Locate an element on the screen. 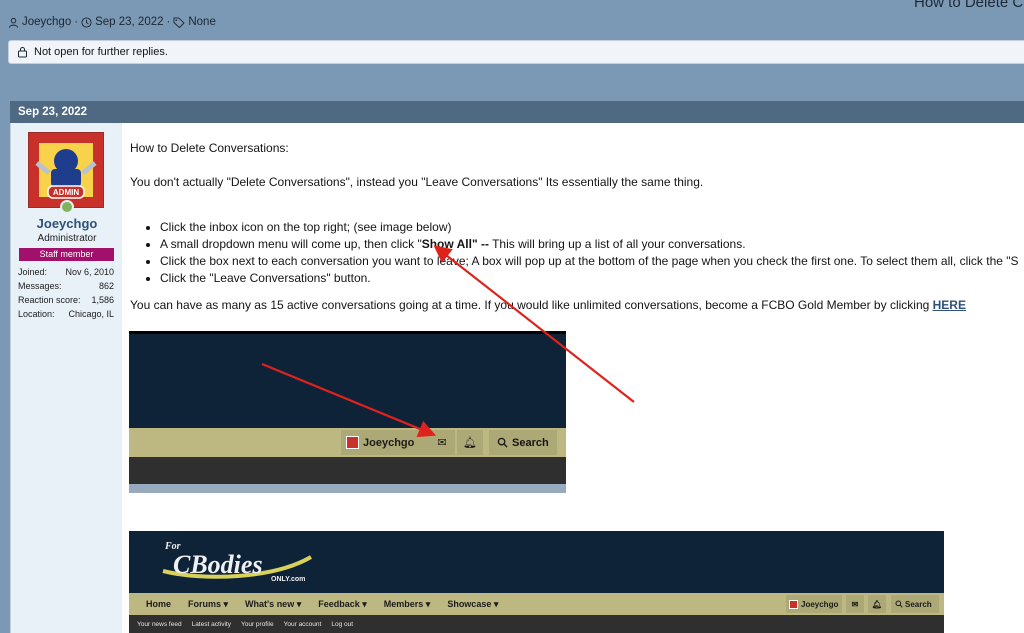  bell-icon: 🔔︎ is located at coordinates (470, 442).